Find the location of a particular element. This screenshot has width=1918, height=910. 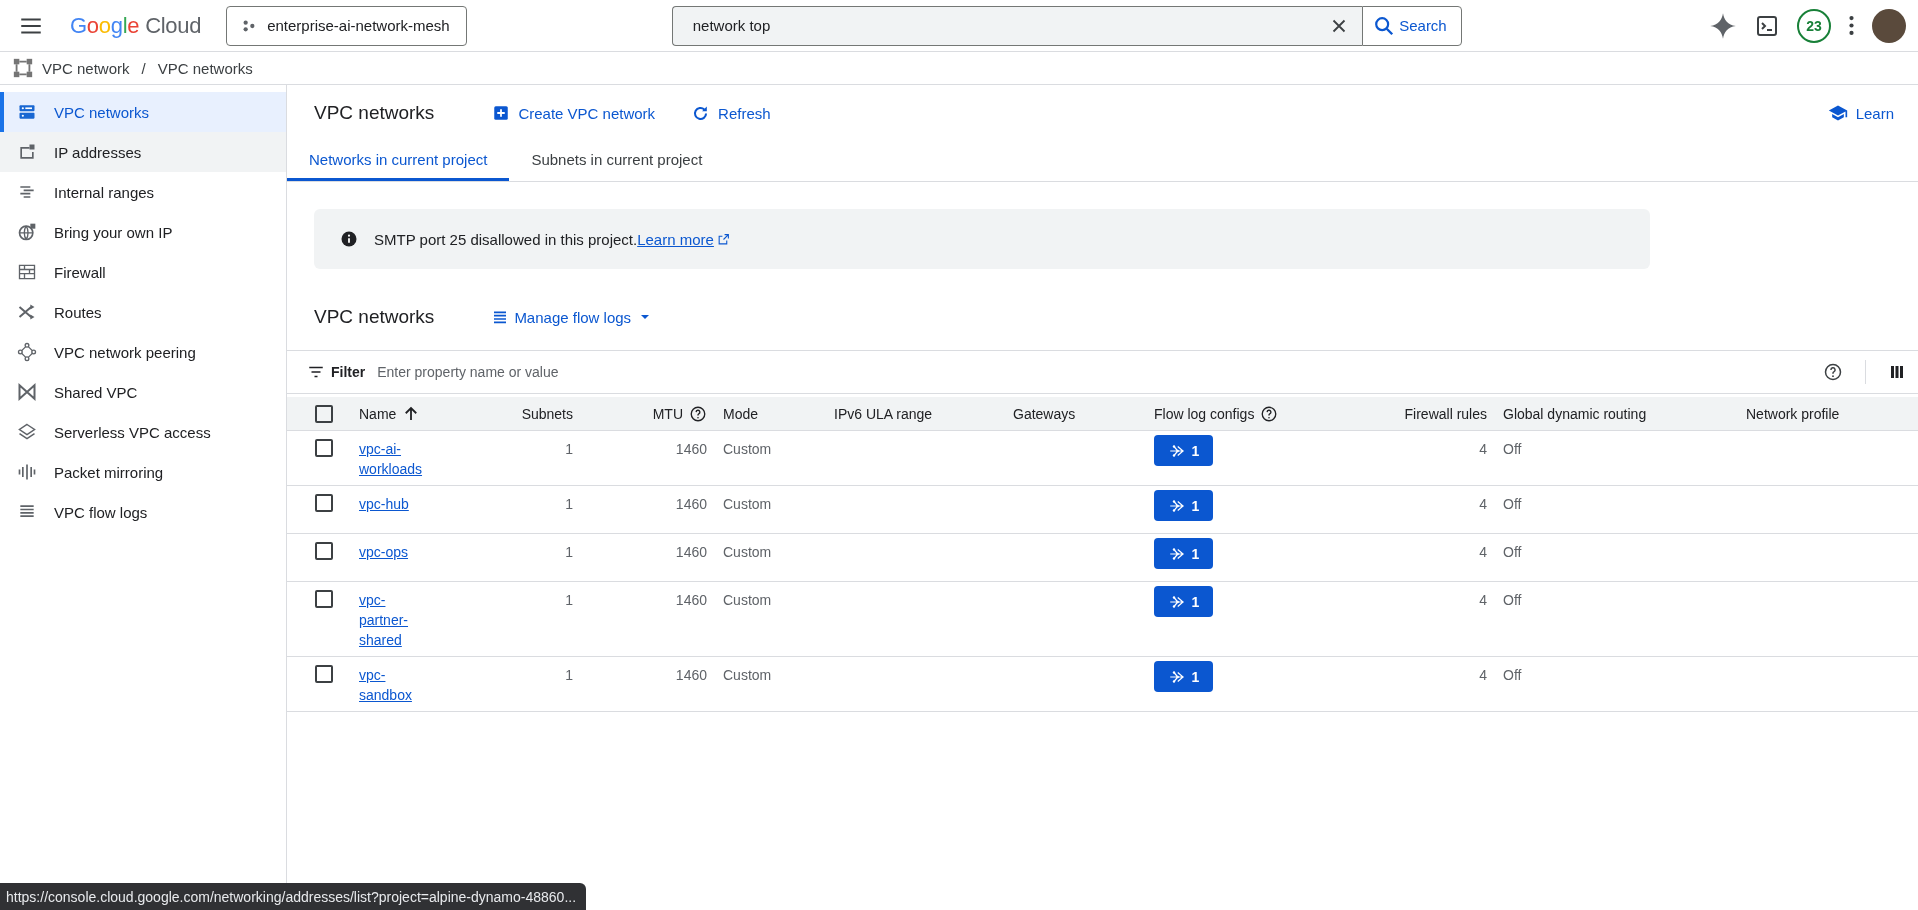

brick-wall-icon is located at coordinates (27, 272).